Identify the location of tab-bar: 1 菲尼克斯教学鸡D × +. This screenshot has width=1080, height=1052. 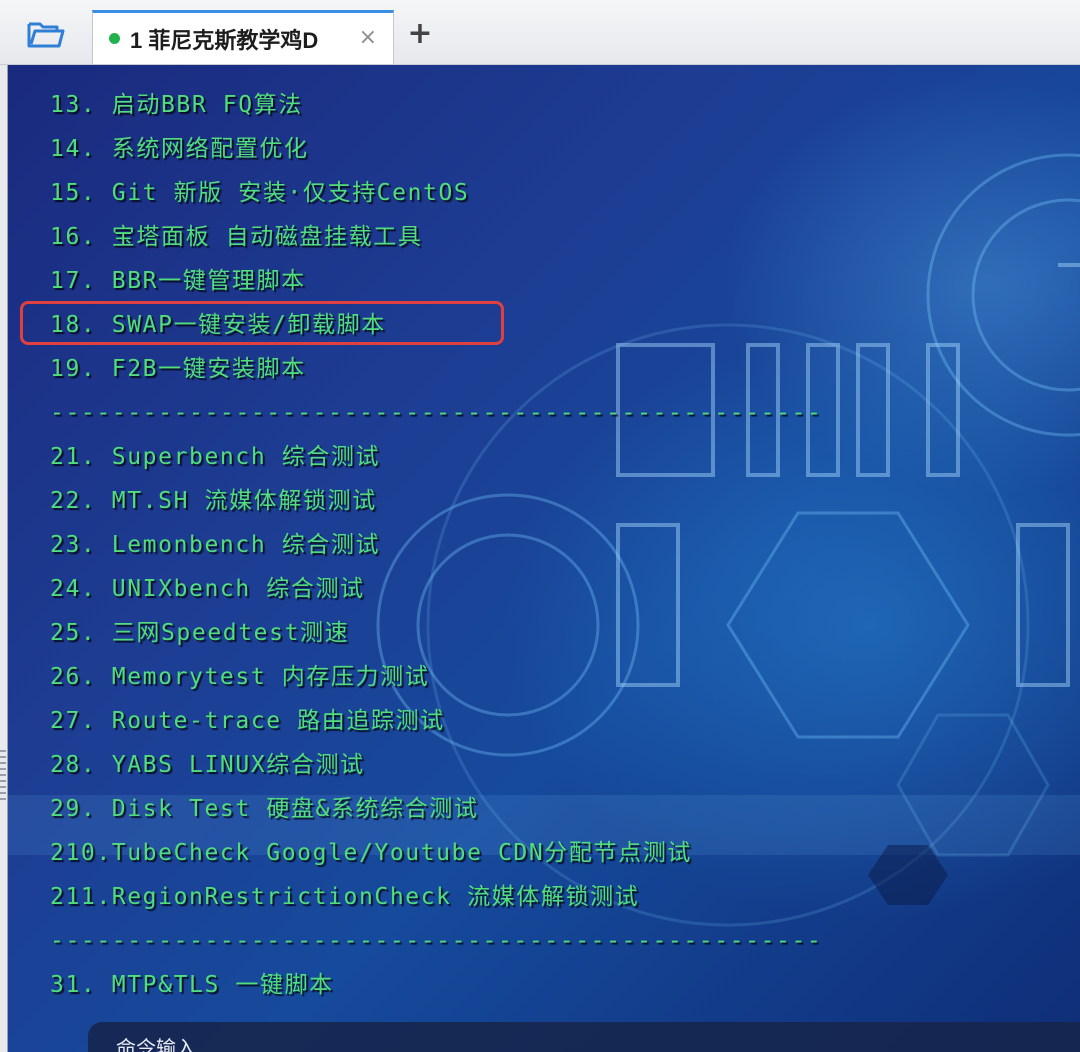
(540, 32).